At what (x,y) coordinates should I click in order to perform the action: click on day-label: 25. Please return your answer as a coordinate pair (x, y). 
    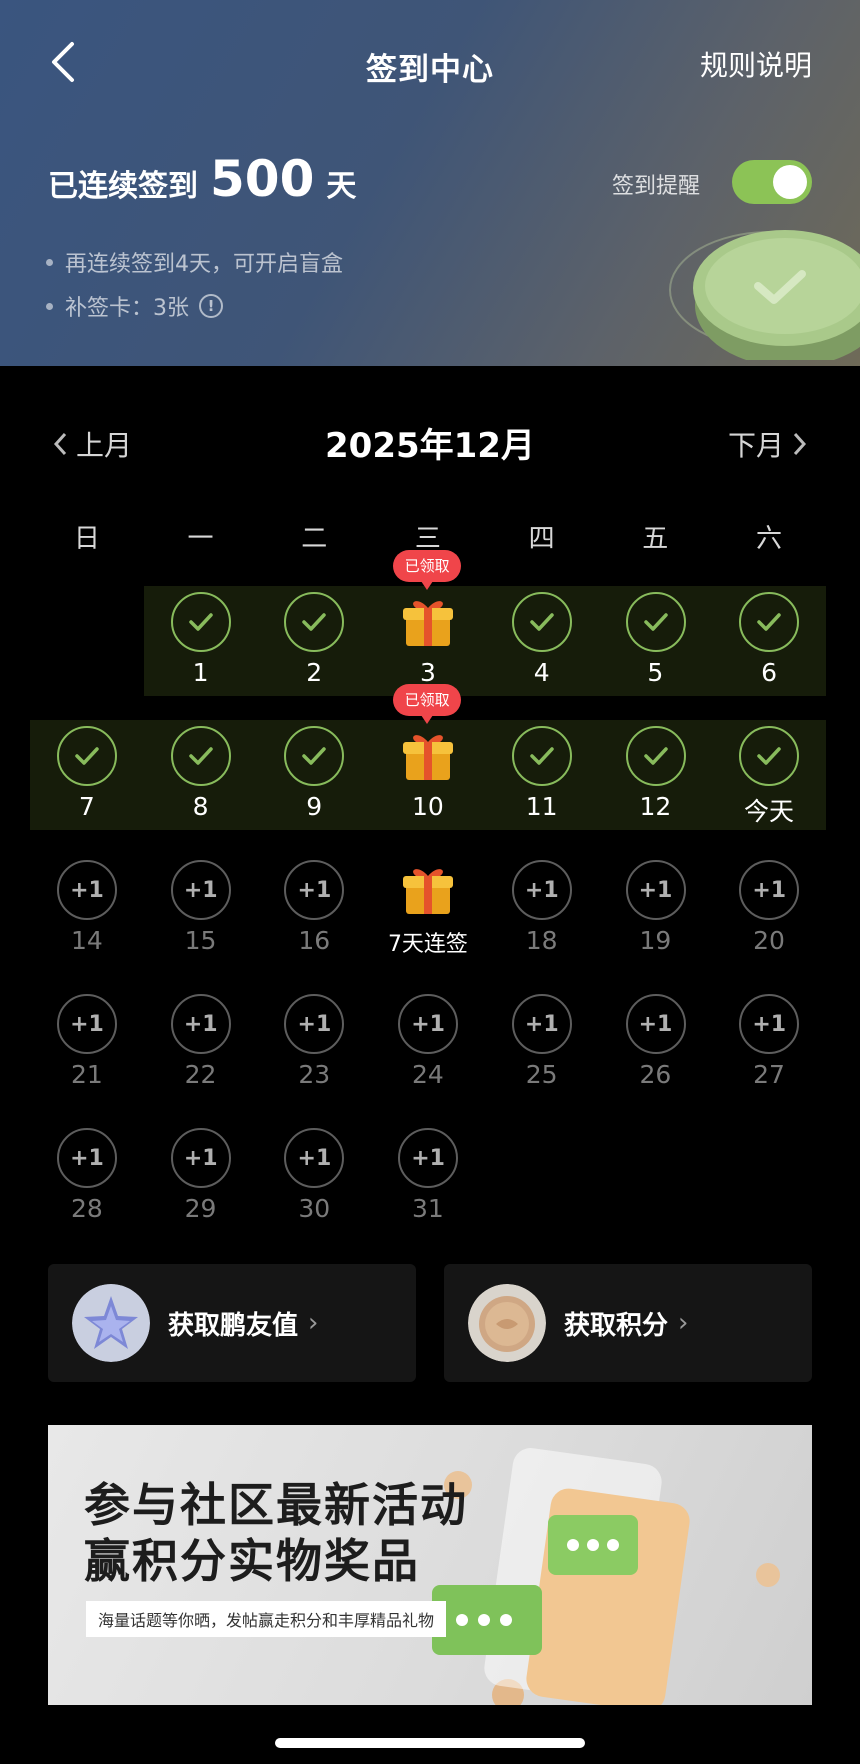
    Looking at the image, I should click on (541, 1074).